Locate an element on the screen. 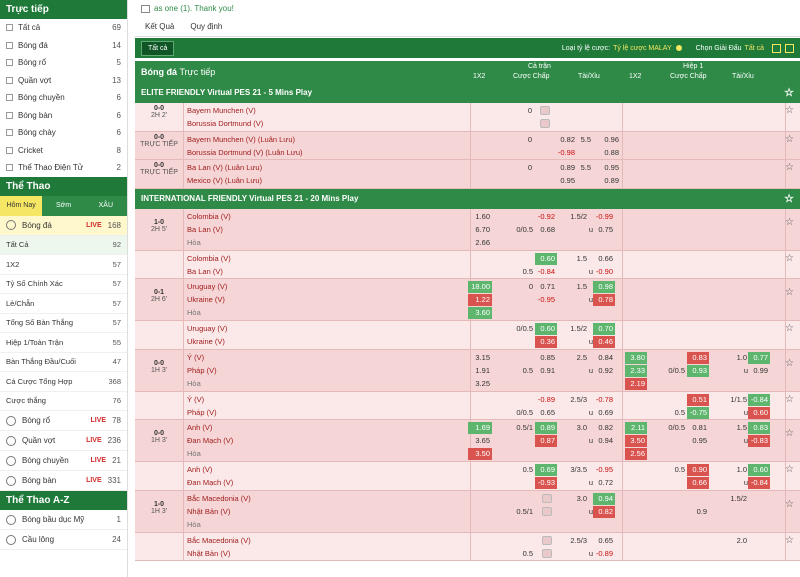  bet-type-item: Tổng Số Bàn Thắng 57 is located at coordinates (63, 323).